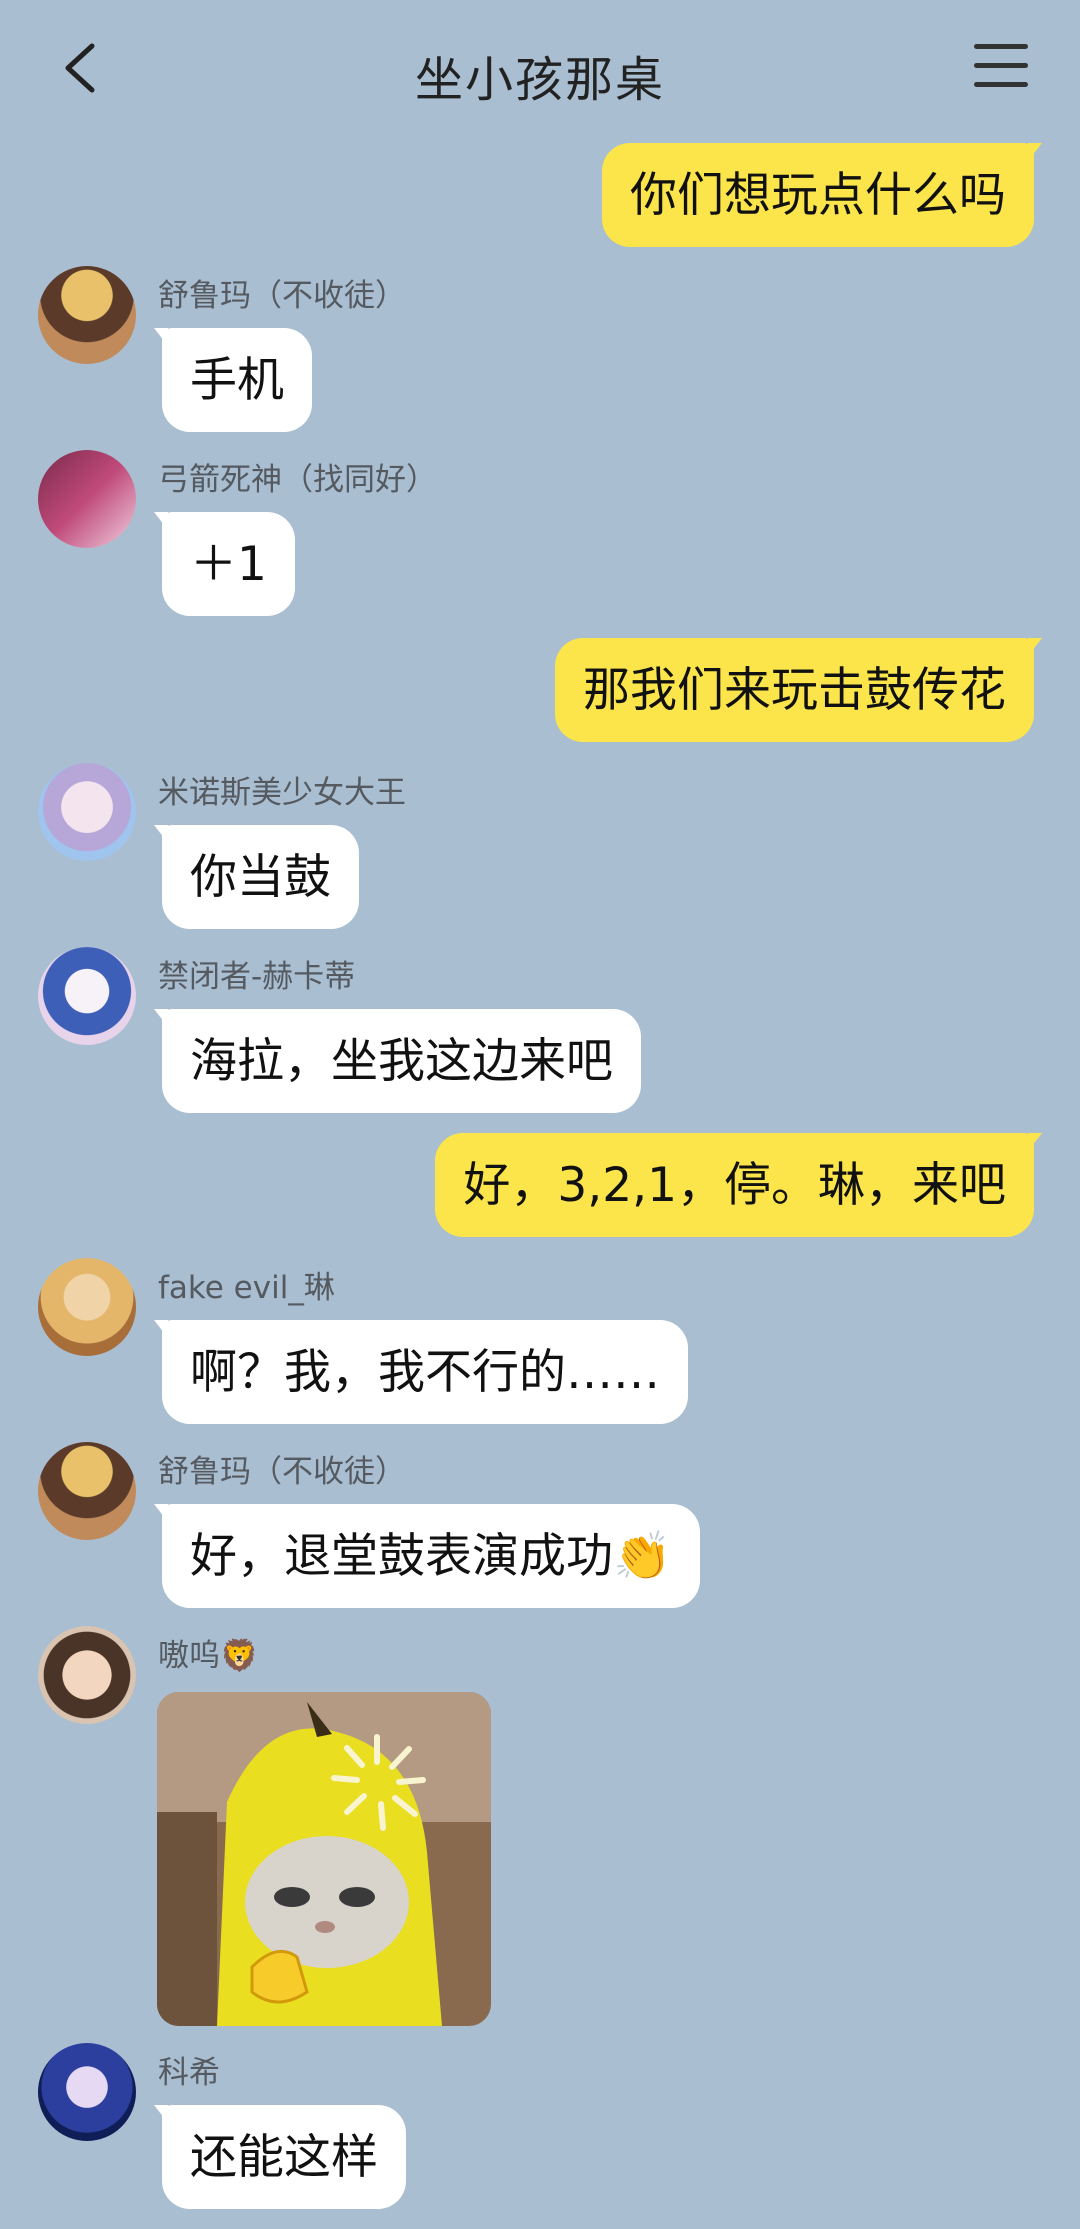 This screenshot has height=2229, width=1080. What do you see at coordinates (738, 1185) in the screenshot?
I see `message-bubble-own: 好，3,2,1，停。琳，来吧` at bounding box center [738, 1185].